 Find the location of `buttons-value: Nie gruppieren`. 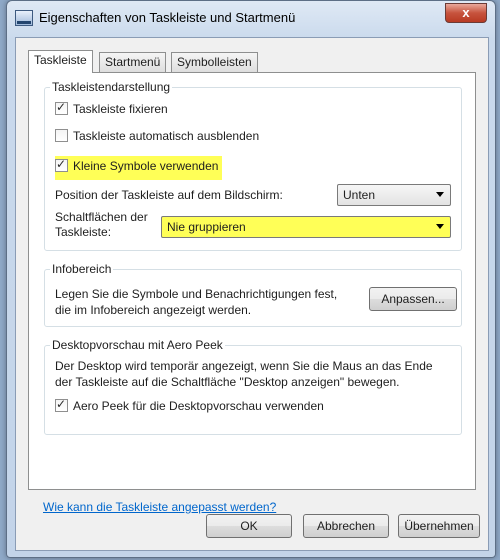

buttons-value: Nie gruppieren is located at coordinates (206, 227).